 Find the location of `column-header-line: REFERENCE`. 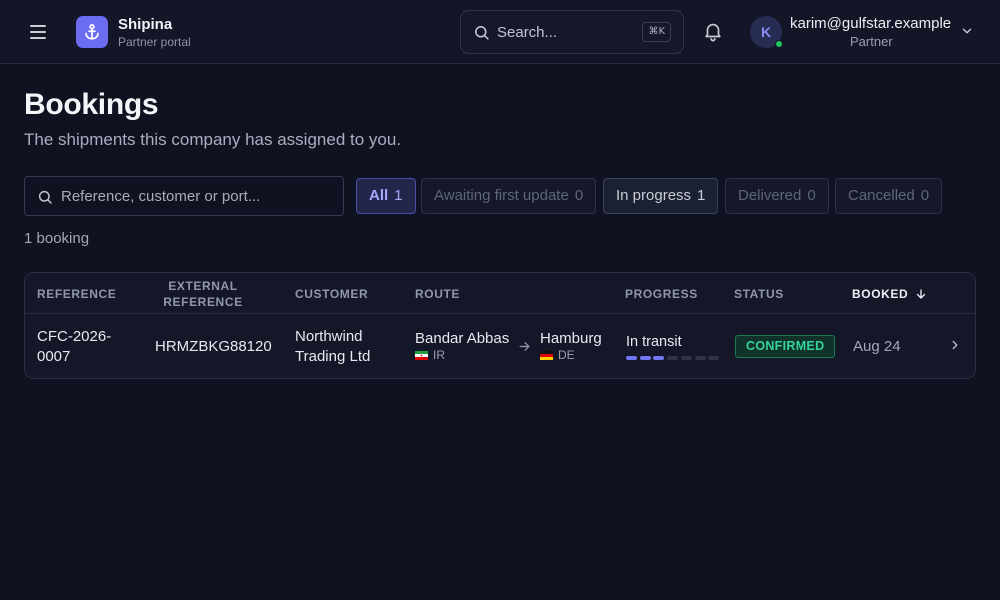

column-header-line: REFERENCE is located at coordinates (203, 302).